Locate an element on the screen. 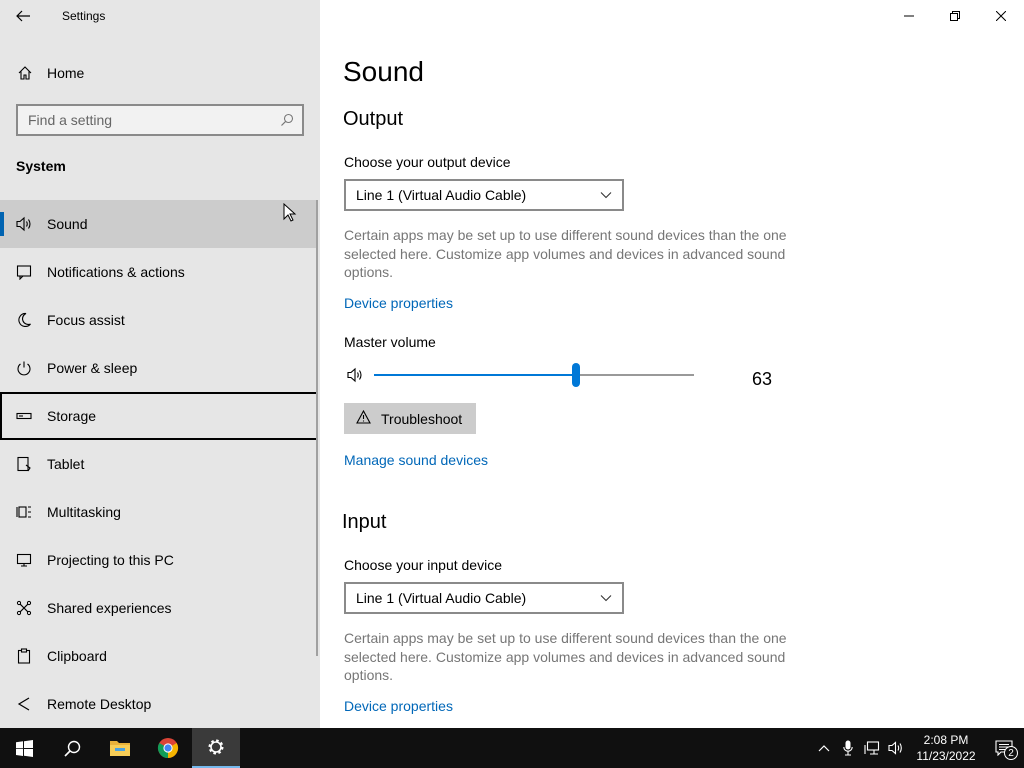 Image resolution: width=1024 pixels, height=768 pixels. chrome-button is located at coordinates (168, 748).